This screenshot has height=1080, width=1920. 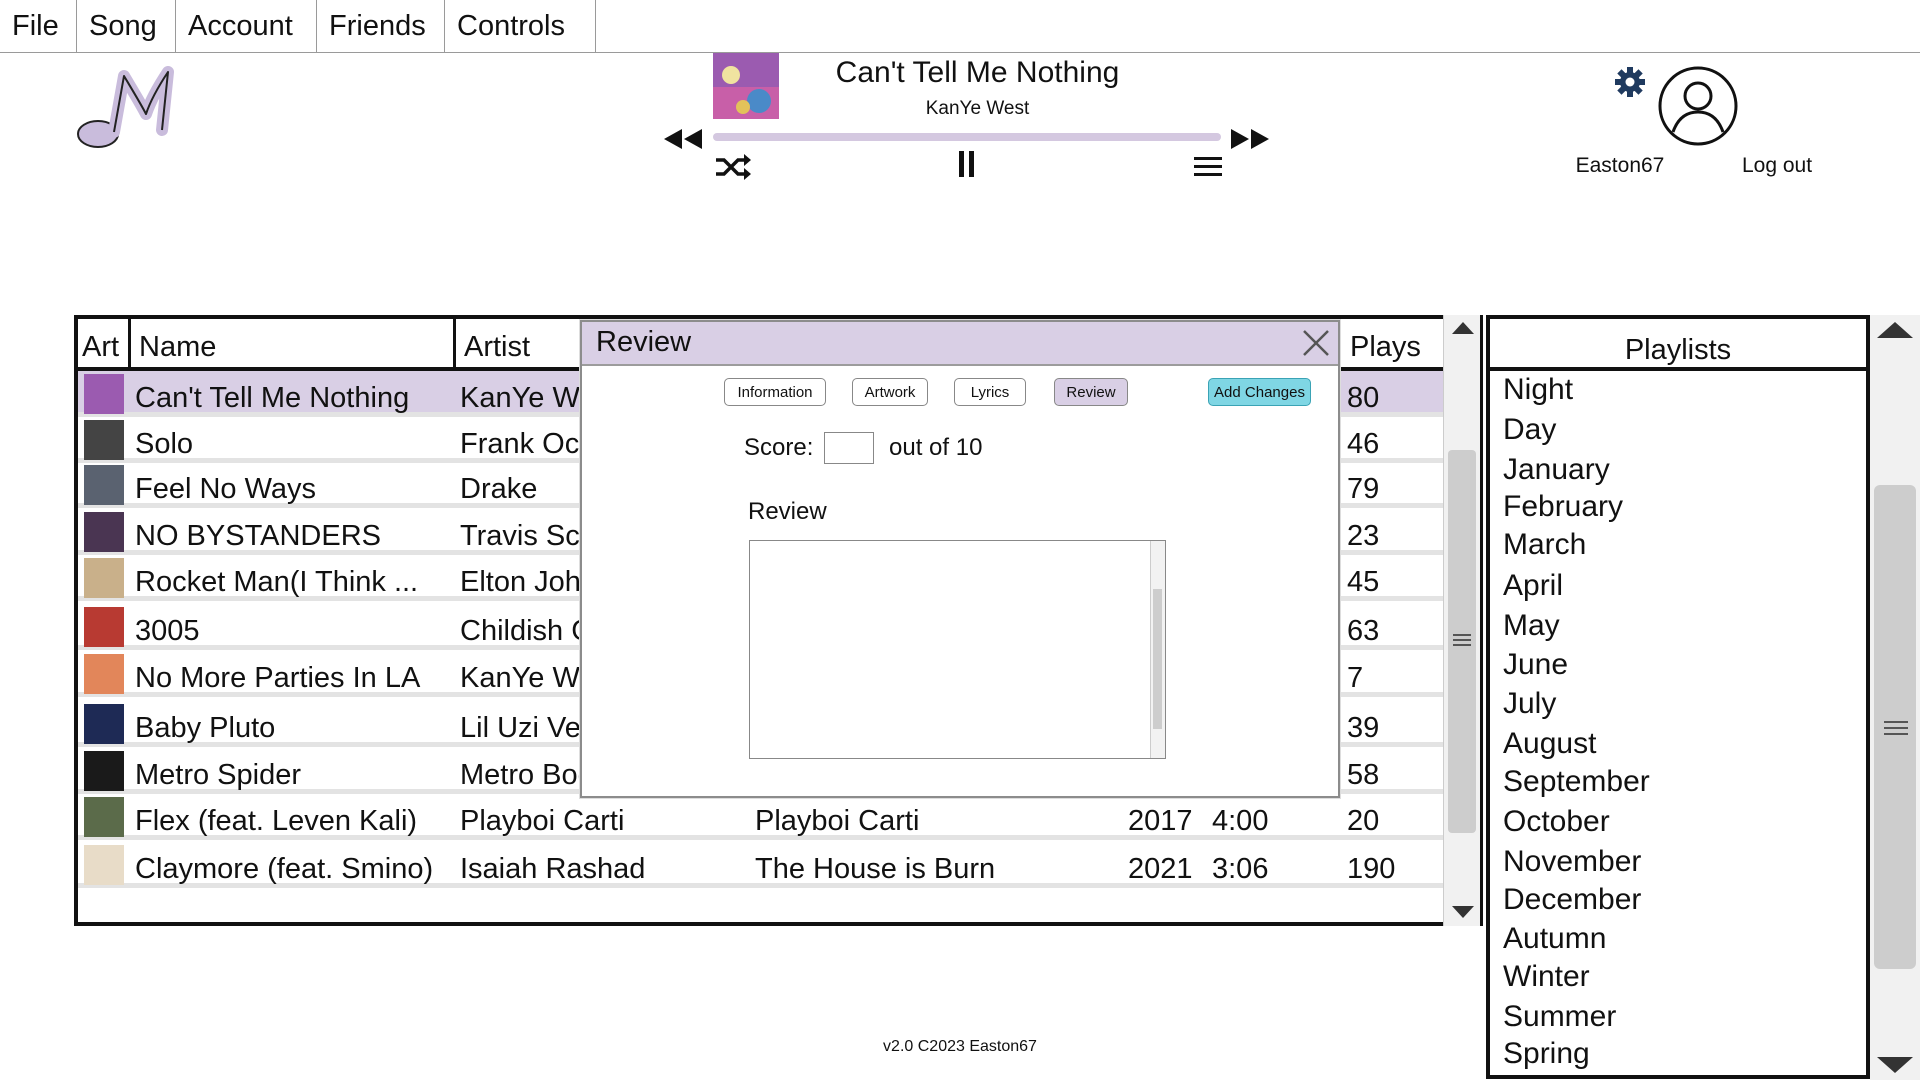 I want to click on cell-plays: 20, so click(x=1363, y=820).